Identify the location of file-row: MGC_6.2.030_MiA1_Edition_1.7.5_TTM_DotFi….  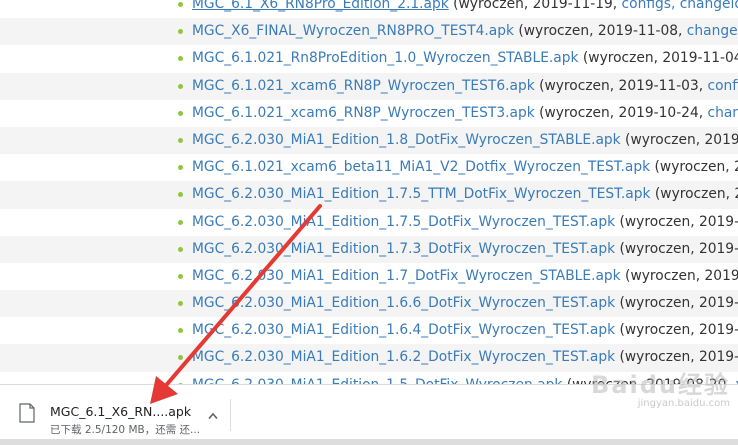
(369, 195).